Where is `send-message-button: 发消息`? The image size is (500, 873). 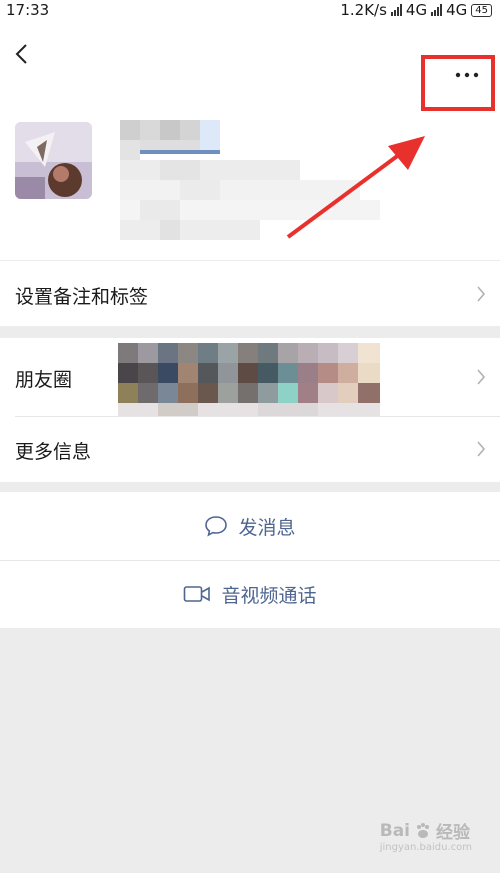
send-message-button: 发消息 is located at coordinates (250, 526).